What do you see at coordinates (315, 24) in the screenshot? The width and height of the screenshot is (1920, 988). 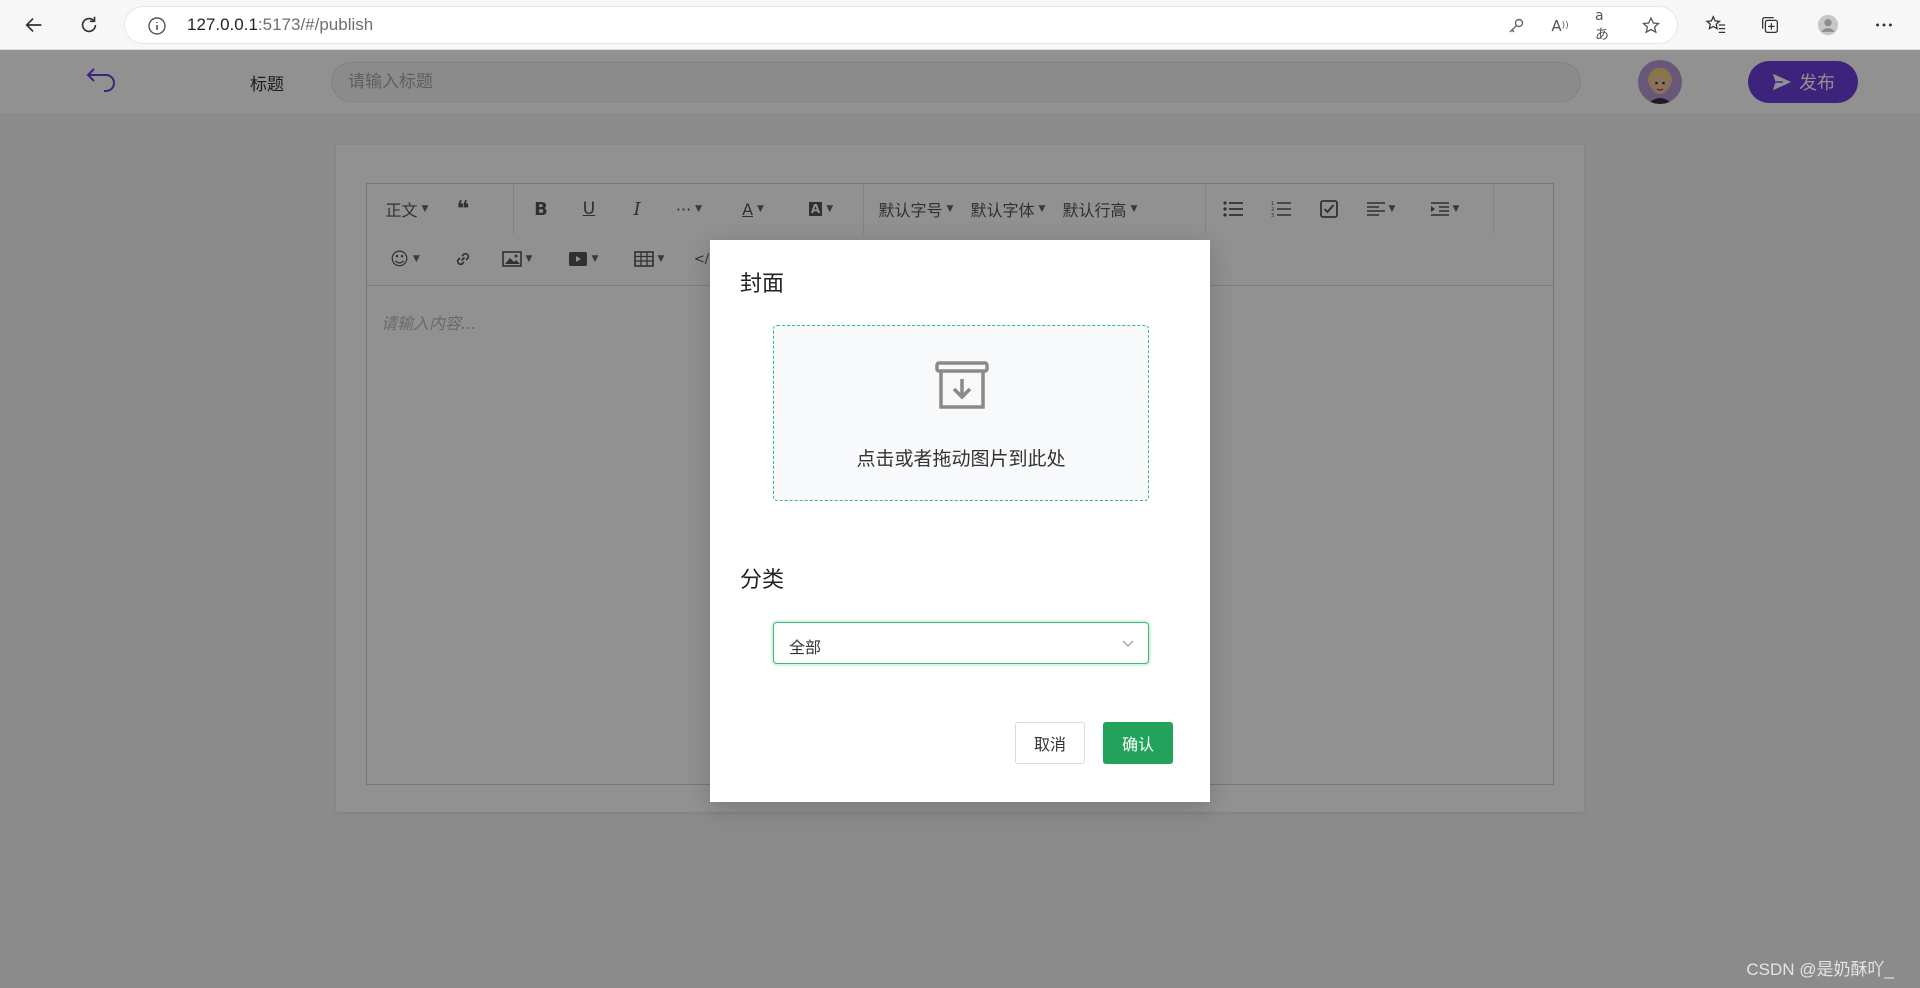 I see `url-path: :5173/#/publish` at bounding box center [315, 24].